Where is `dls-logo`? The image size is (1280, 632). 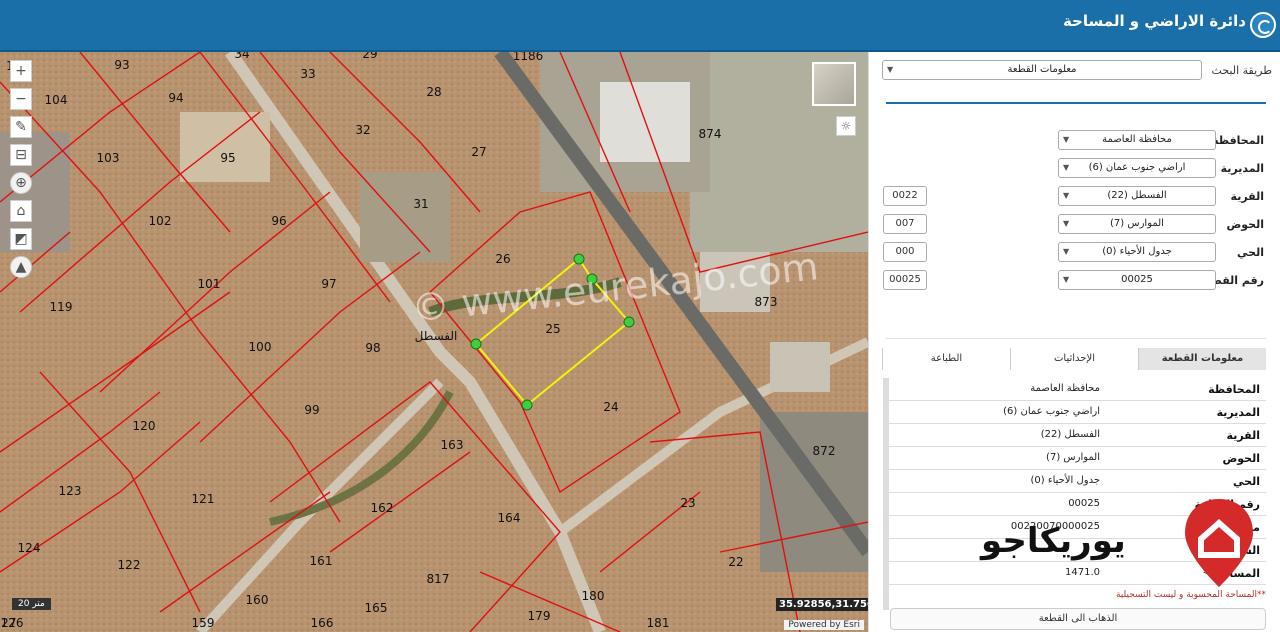
dls-logo is located at coordinates (1263, 25).